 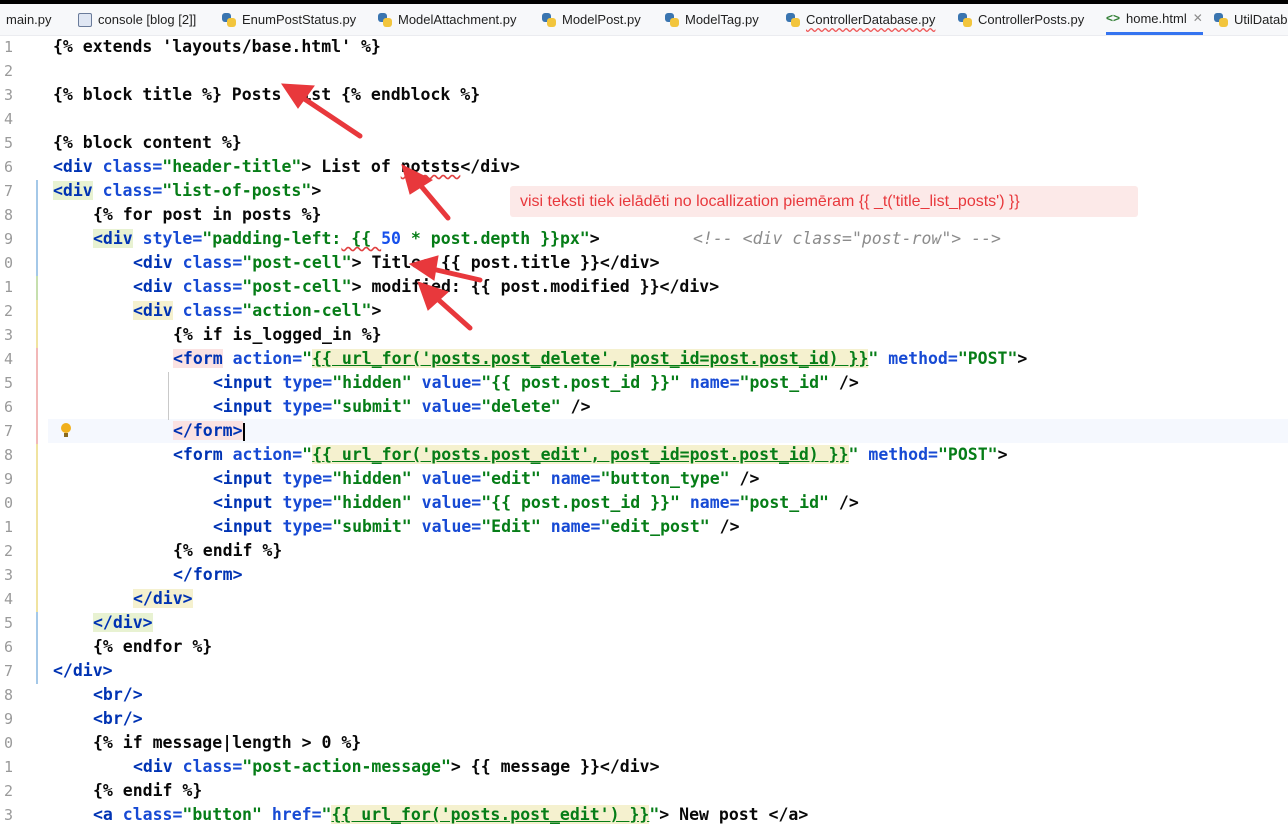 I want to click on arrow-title, so click(x=330, y=116).